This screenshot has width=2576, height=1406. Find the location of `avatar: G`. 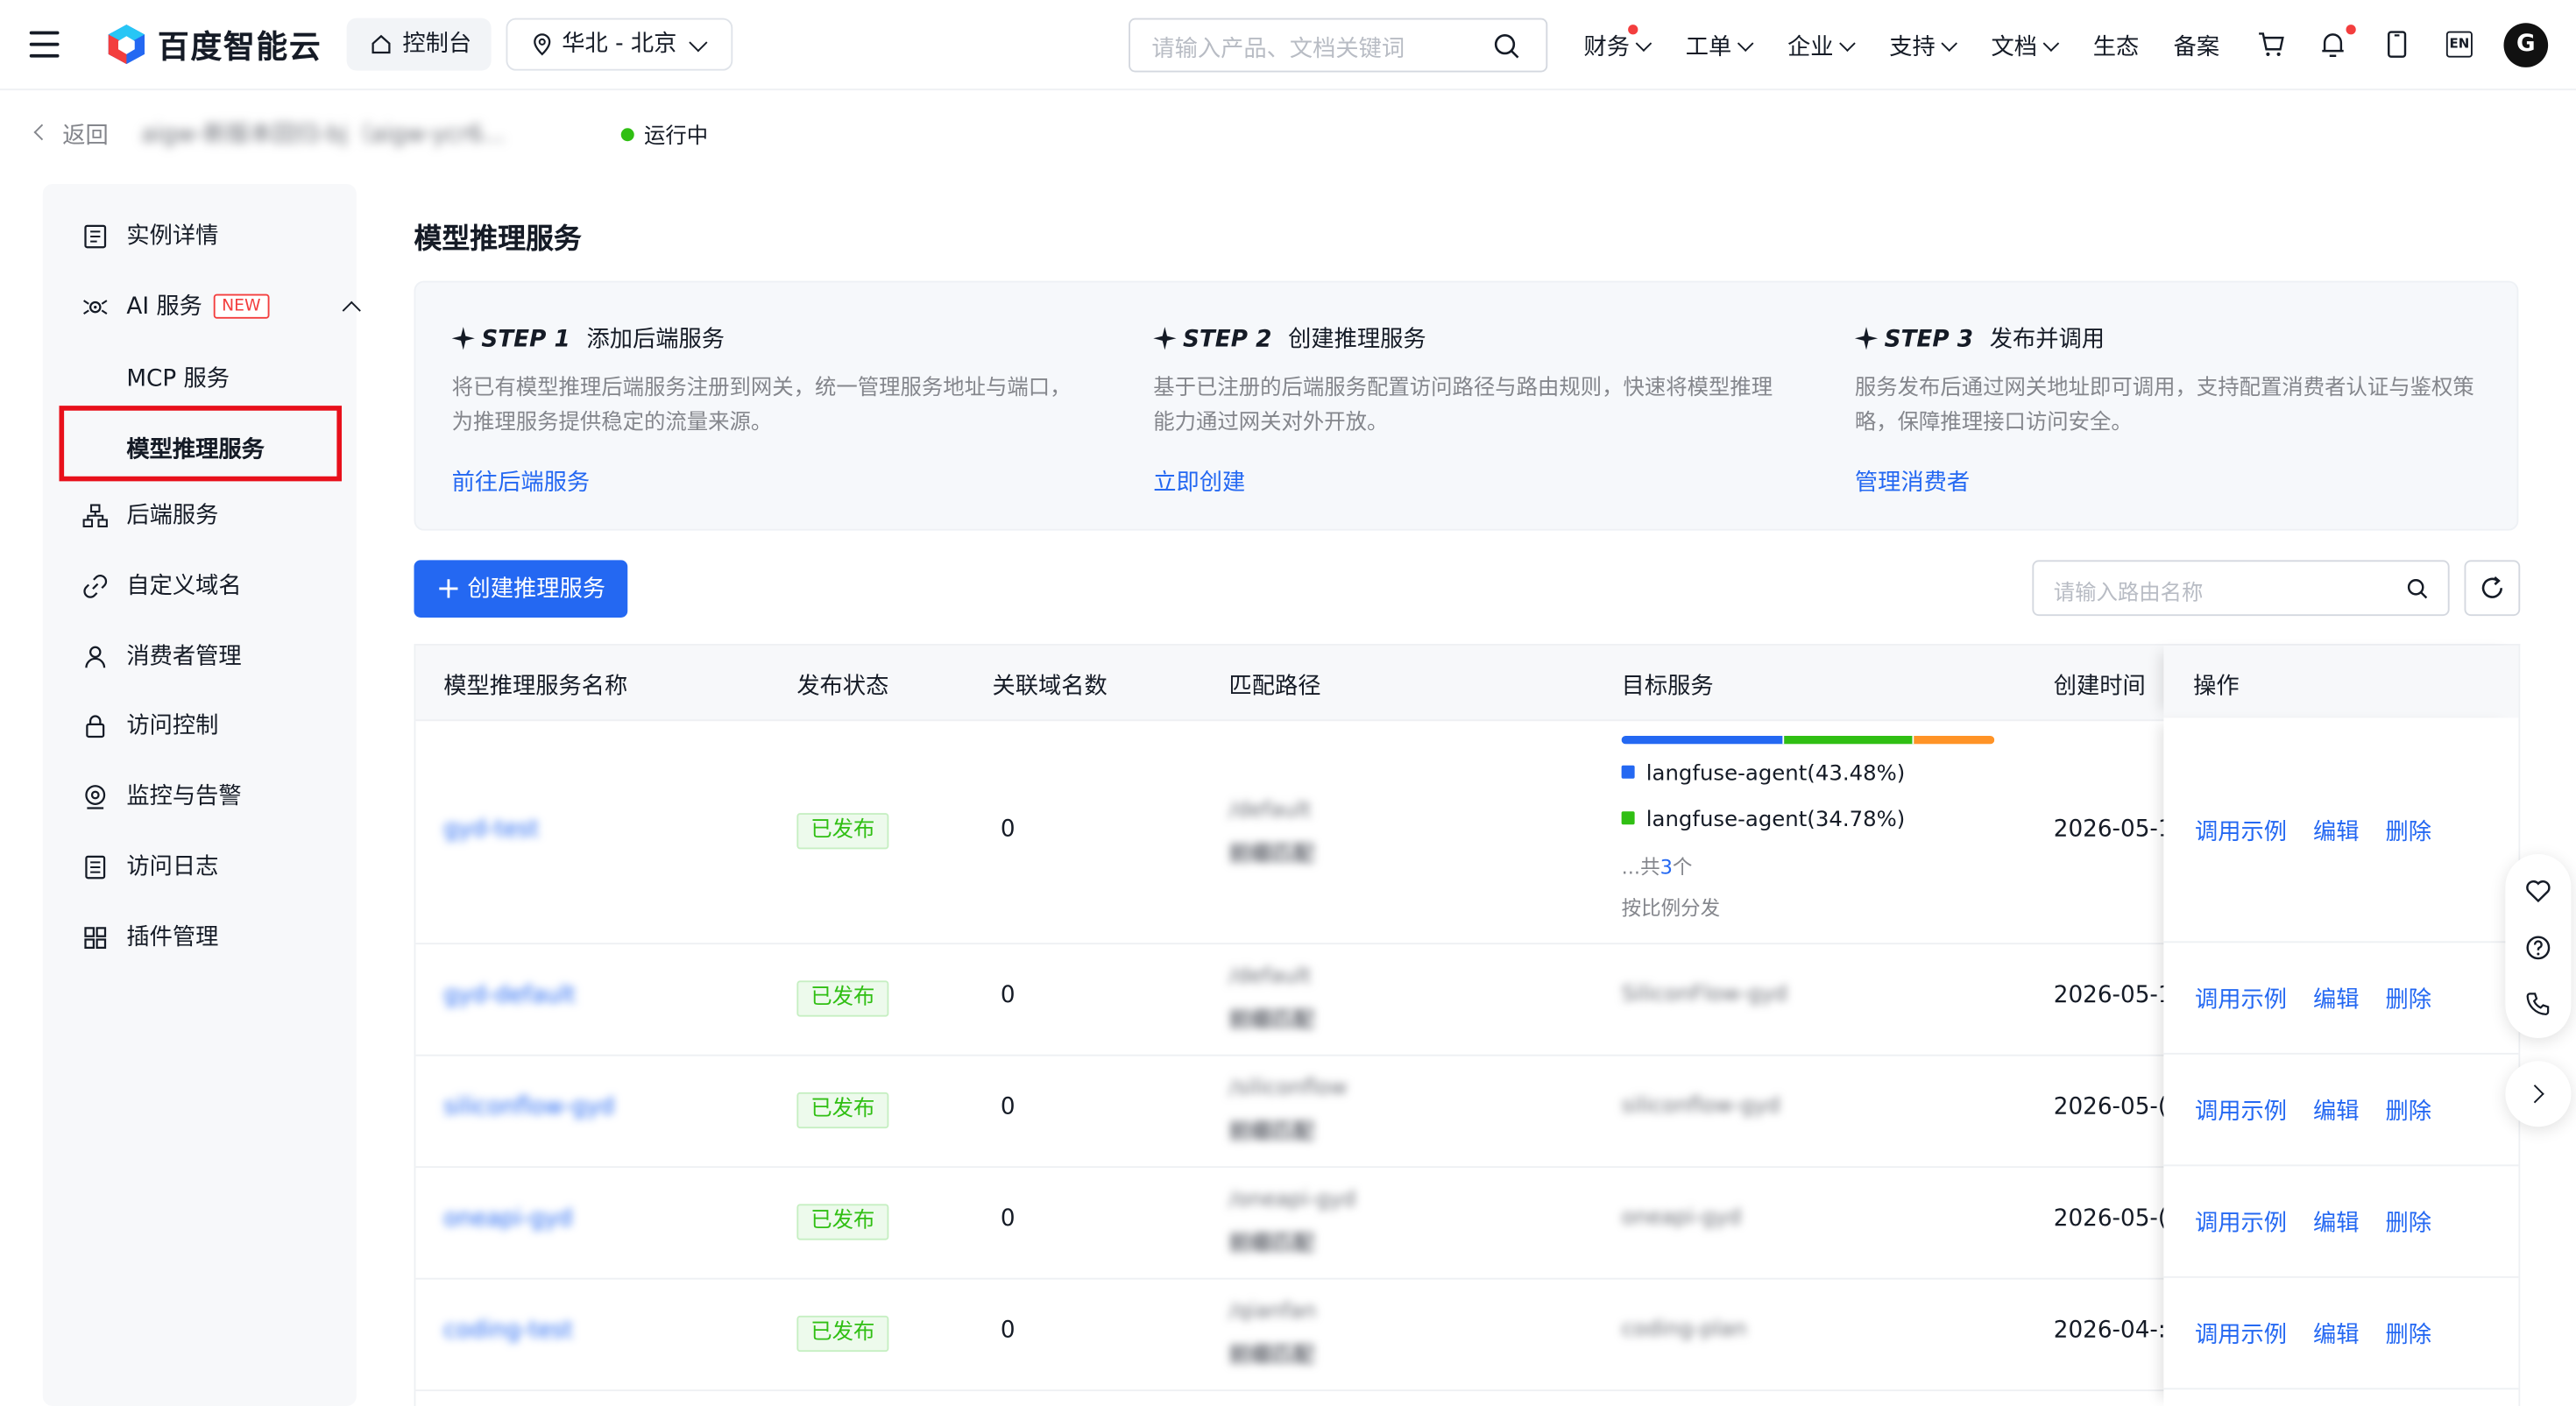

avatar: G is located at coordinates (2526, 45).